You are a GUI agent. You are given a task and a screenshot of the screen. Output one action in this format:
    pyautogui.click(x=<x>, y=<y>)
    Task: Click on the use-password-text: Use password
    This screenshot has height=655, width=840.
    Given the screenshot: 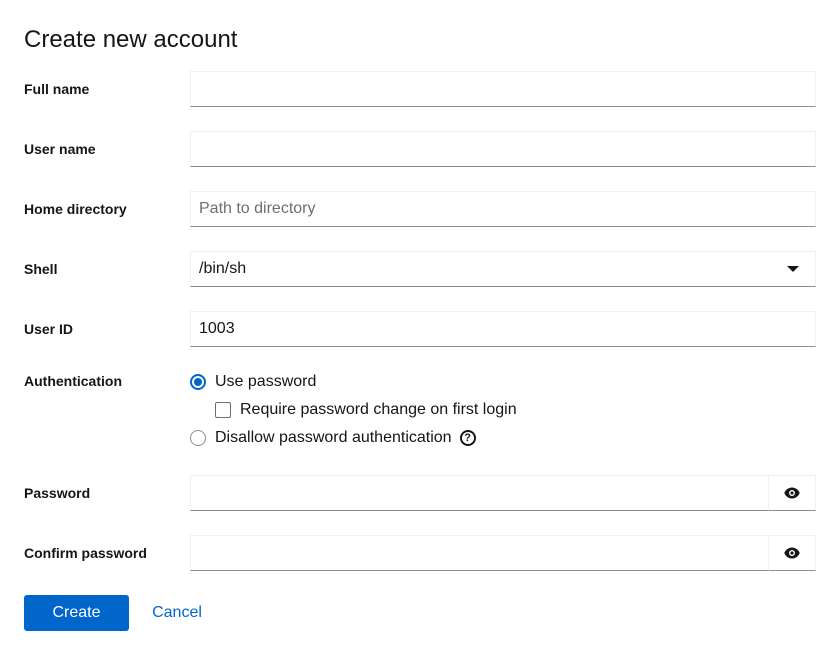 What is the action you would take?
    pyautogui.click(x=266, y=381)
    